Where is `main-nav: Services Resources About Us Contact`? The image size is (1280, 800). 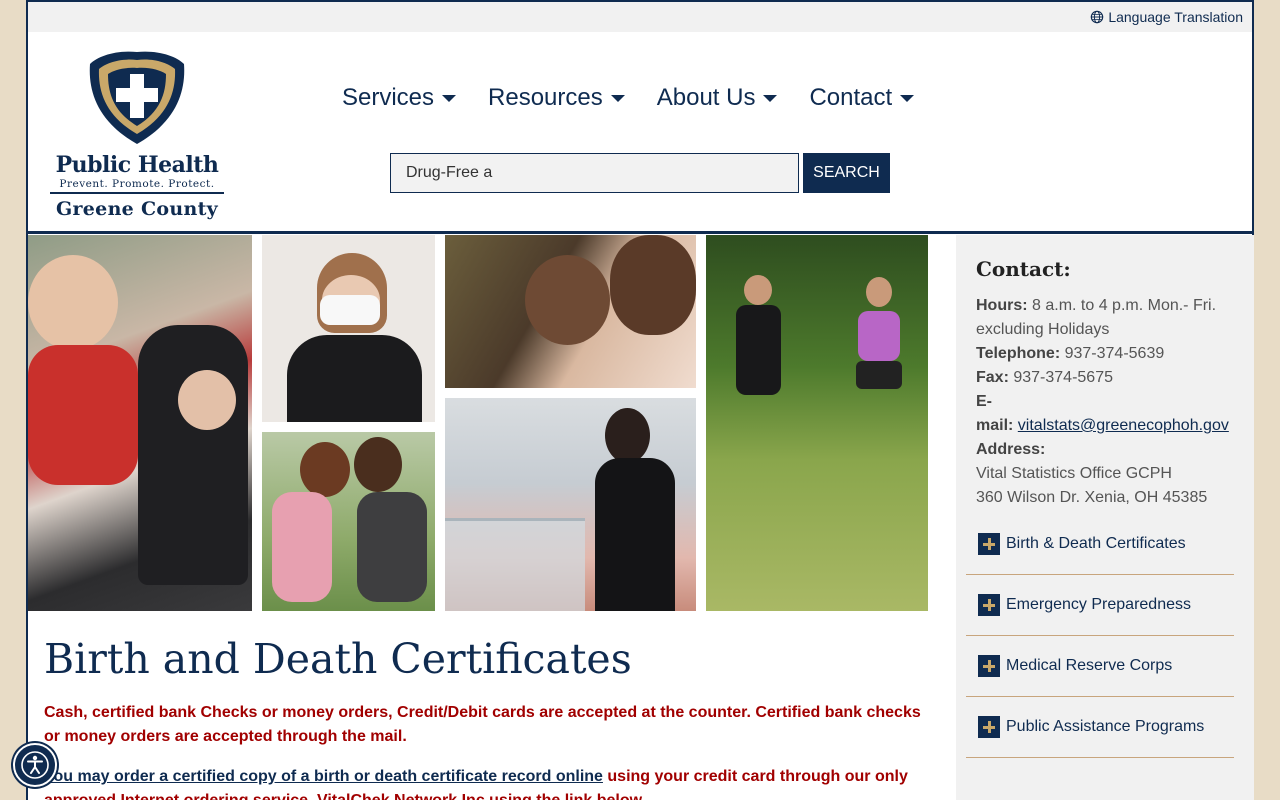
main-nav: Services Resources About Us Contact is located at coordinates (628, 98).